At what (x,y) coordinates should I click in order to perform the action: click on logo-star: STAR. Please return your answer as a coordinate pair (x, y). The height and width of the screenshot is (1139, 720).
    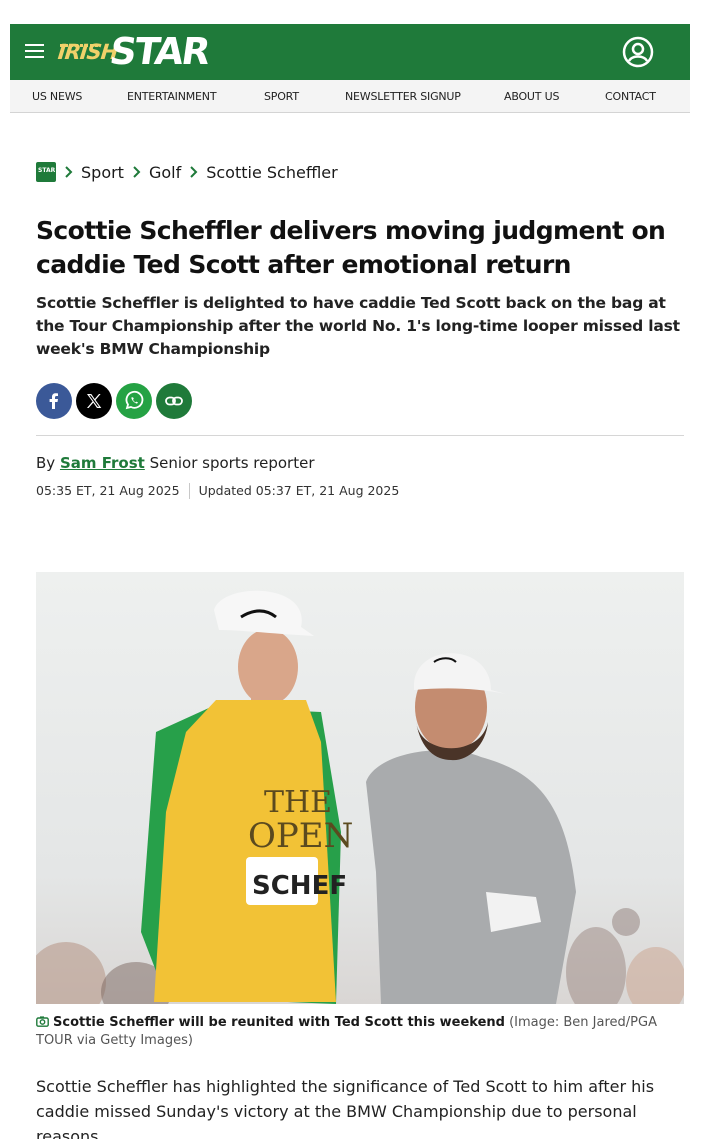
    Looking at the image, I should click on (159, 51).